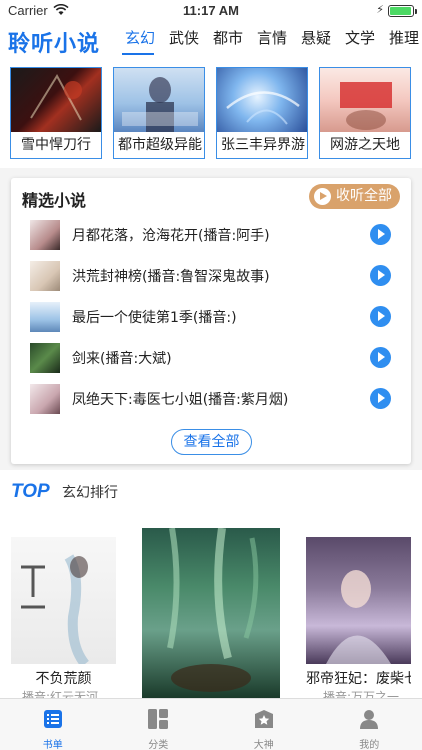 This screenshot has width=422, height=750. I want to click on tabbar-item-booklist: 书单, so click(53, 724).